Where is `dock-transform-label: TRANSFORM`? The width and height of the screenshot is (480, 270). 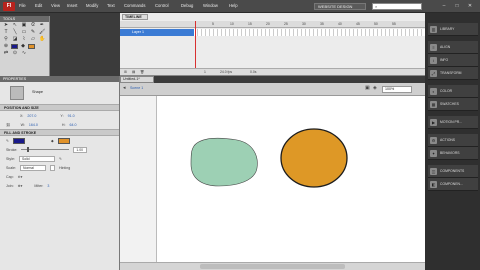
dock-transform-label: TRANSFORM is located at coordinates (451, 73).